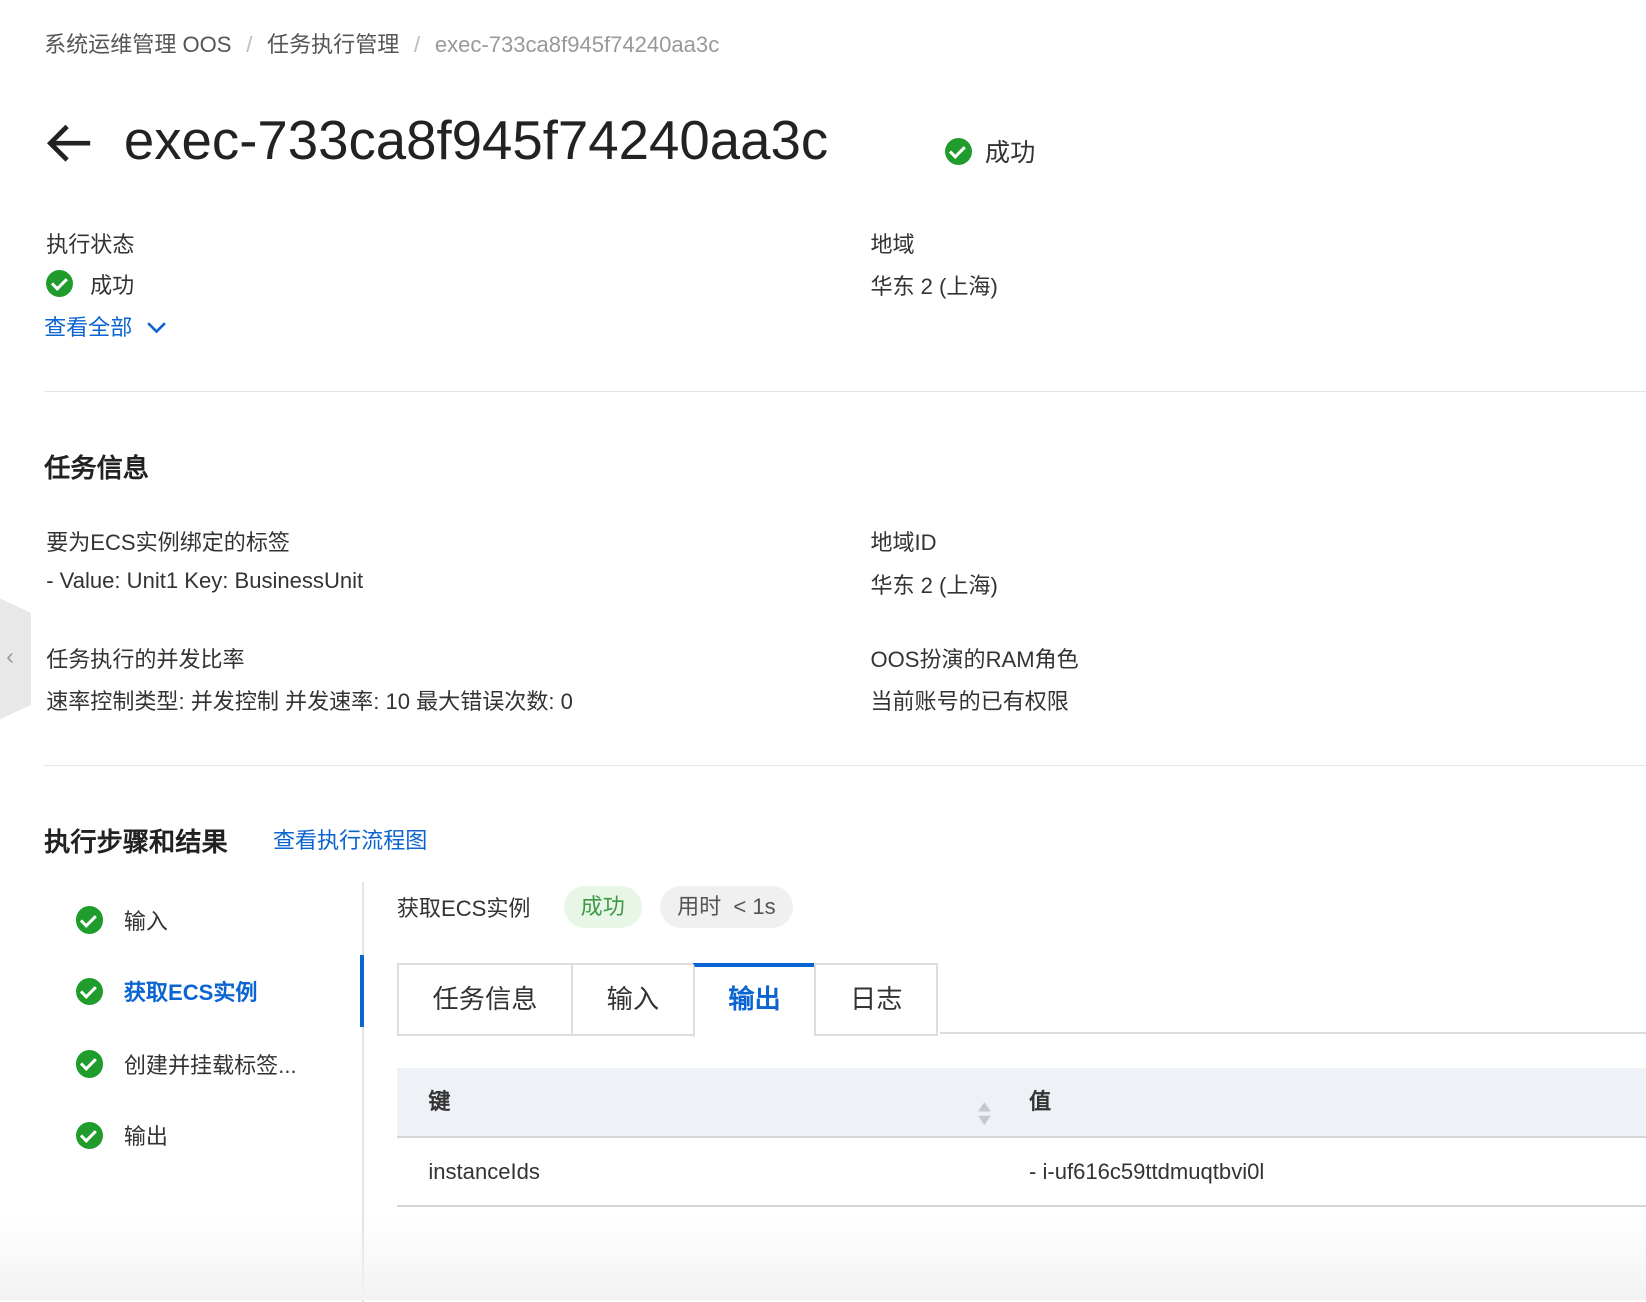 This screenshot has width=1646, height=1302. What do you see at coordinates (205, 581) in the screenshot?
I see `field-value: - Value: Unit1 Key: BusinessUnit` at bounding box center [205, 581].